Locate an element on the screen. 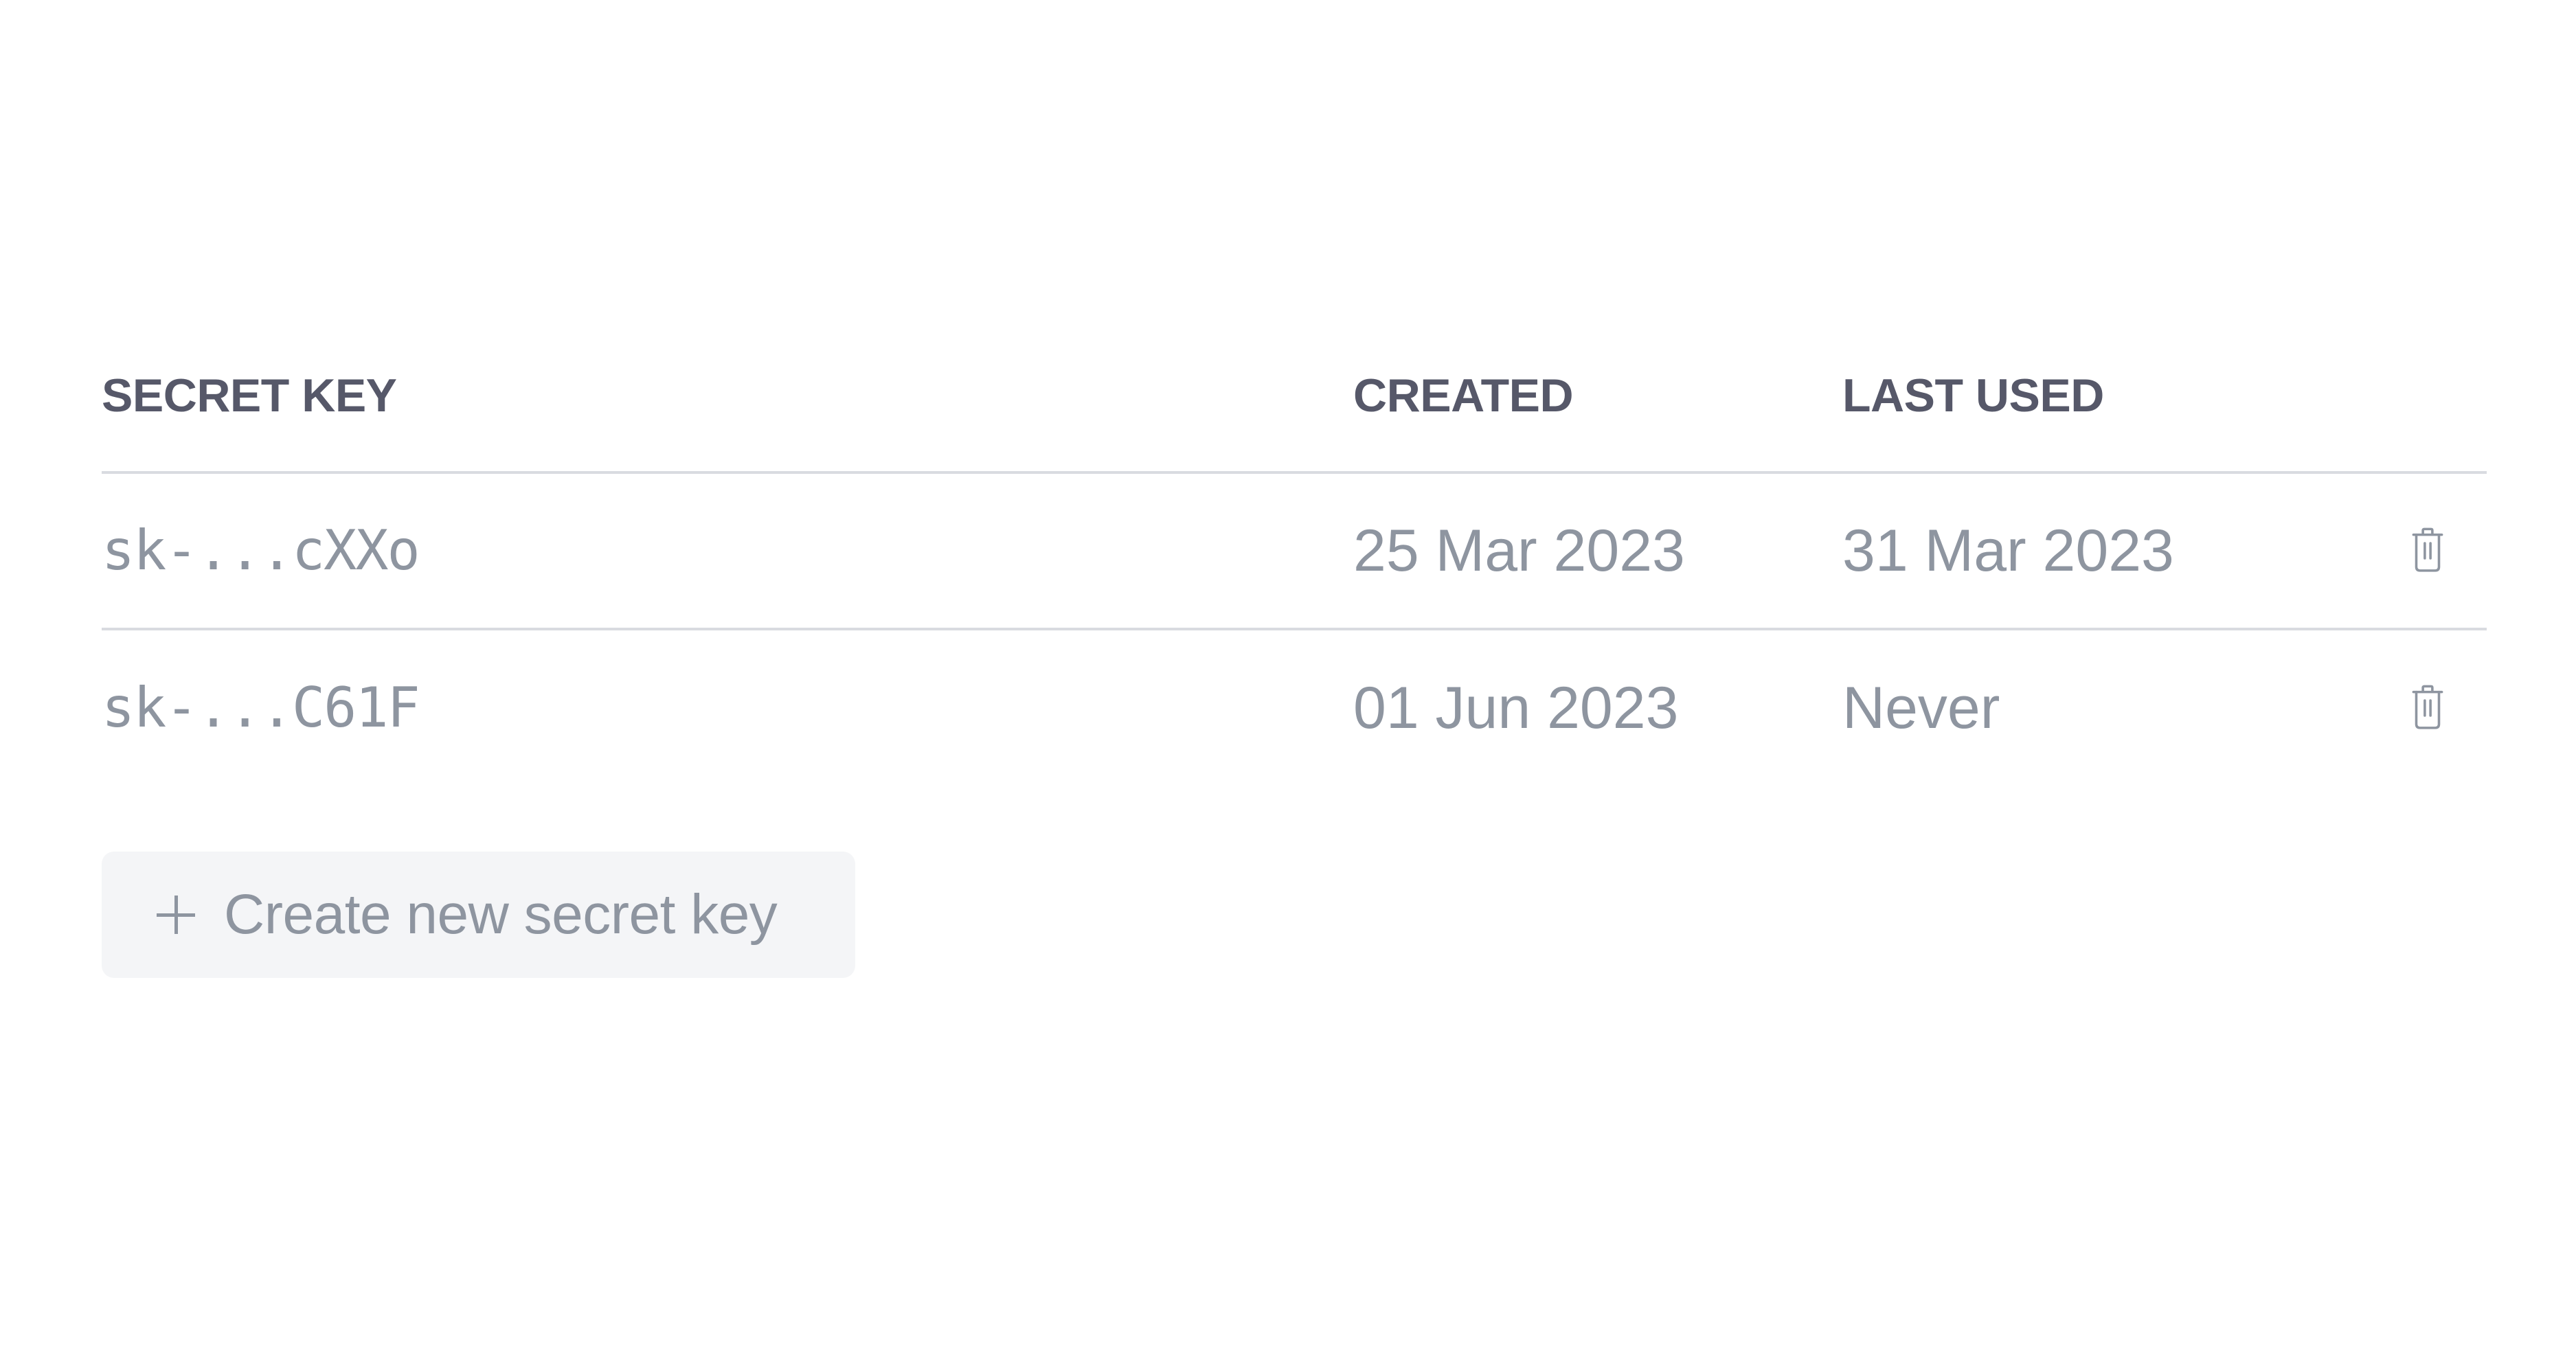 This screenshot has width=2576, height=1357. create-new-secret-key-button: Create new secret key is located at coordinates (478, 915).